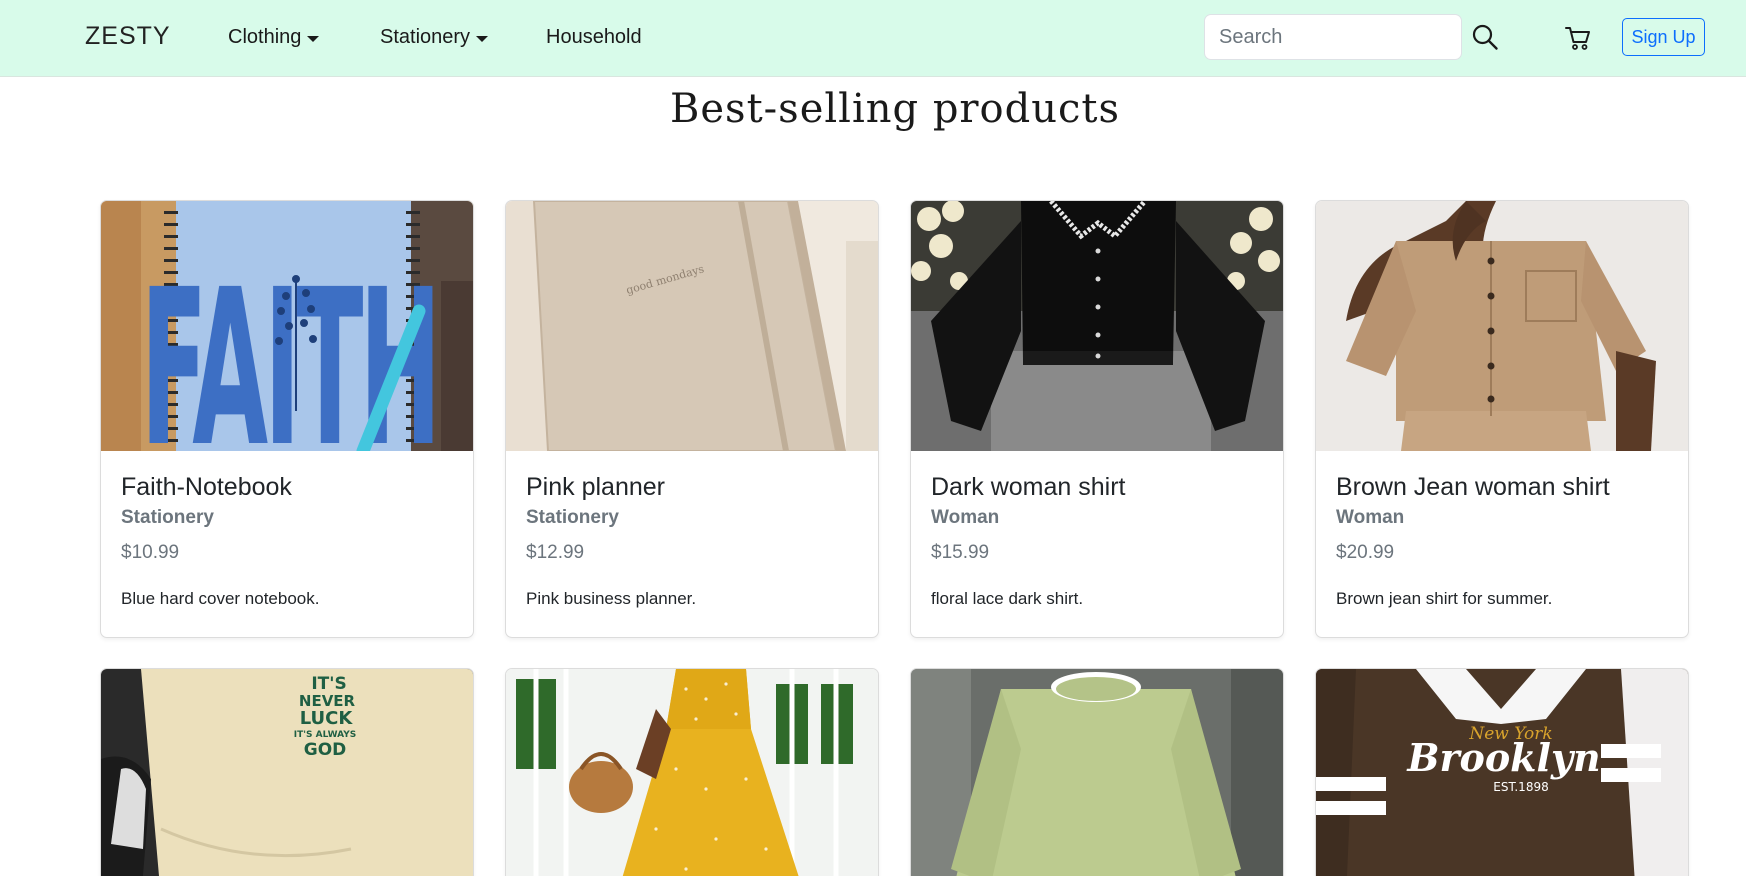  I want to click on product-title: Pink planner, so click(692, 487).